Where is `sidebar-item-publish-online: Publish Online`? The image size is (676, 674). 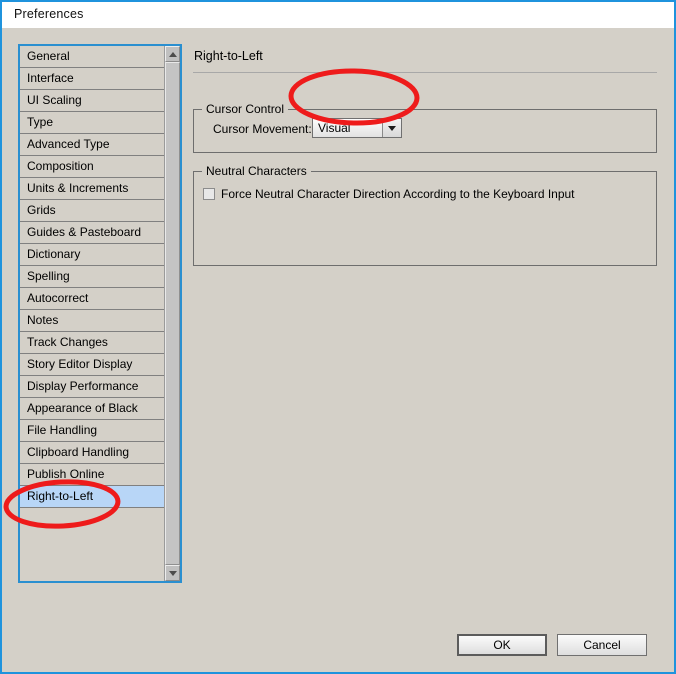 sidebar-item-publish-online: Publish Online is located at coordinates (92, 475).